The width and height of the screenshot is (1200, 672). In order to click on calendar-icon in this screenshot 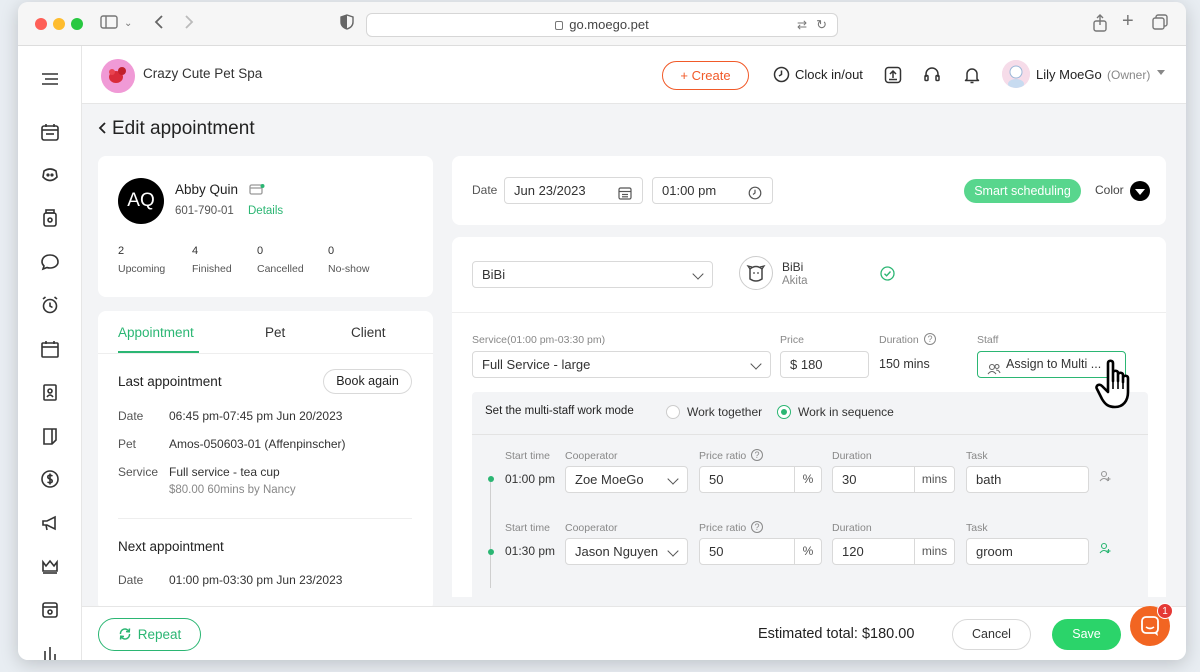, I will do `click(50, 132)`.